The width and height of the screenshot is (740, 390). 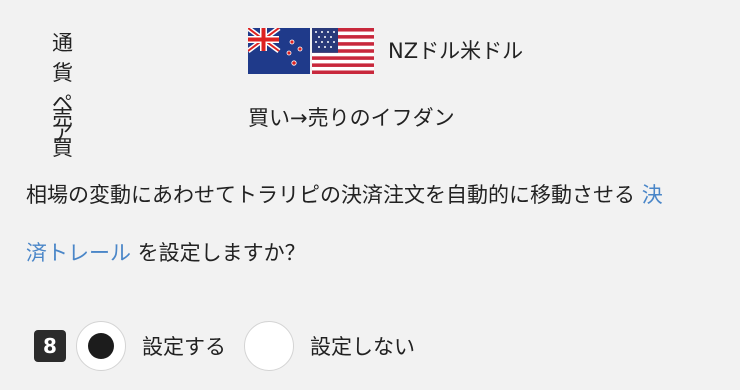 I want to click on radio-set-on, so click(x=101, y=346).